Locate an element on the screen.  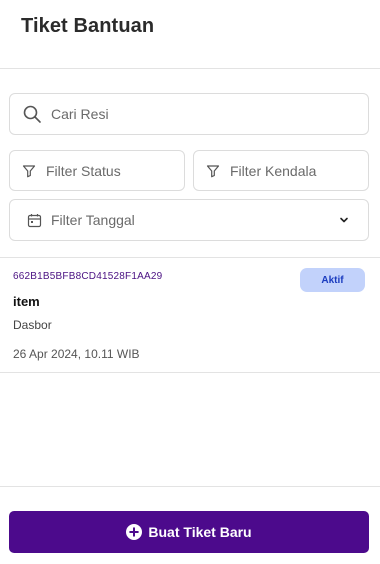
status-badge: Aktif is located at coordinates (332, 280).